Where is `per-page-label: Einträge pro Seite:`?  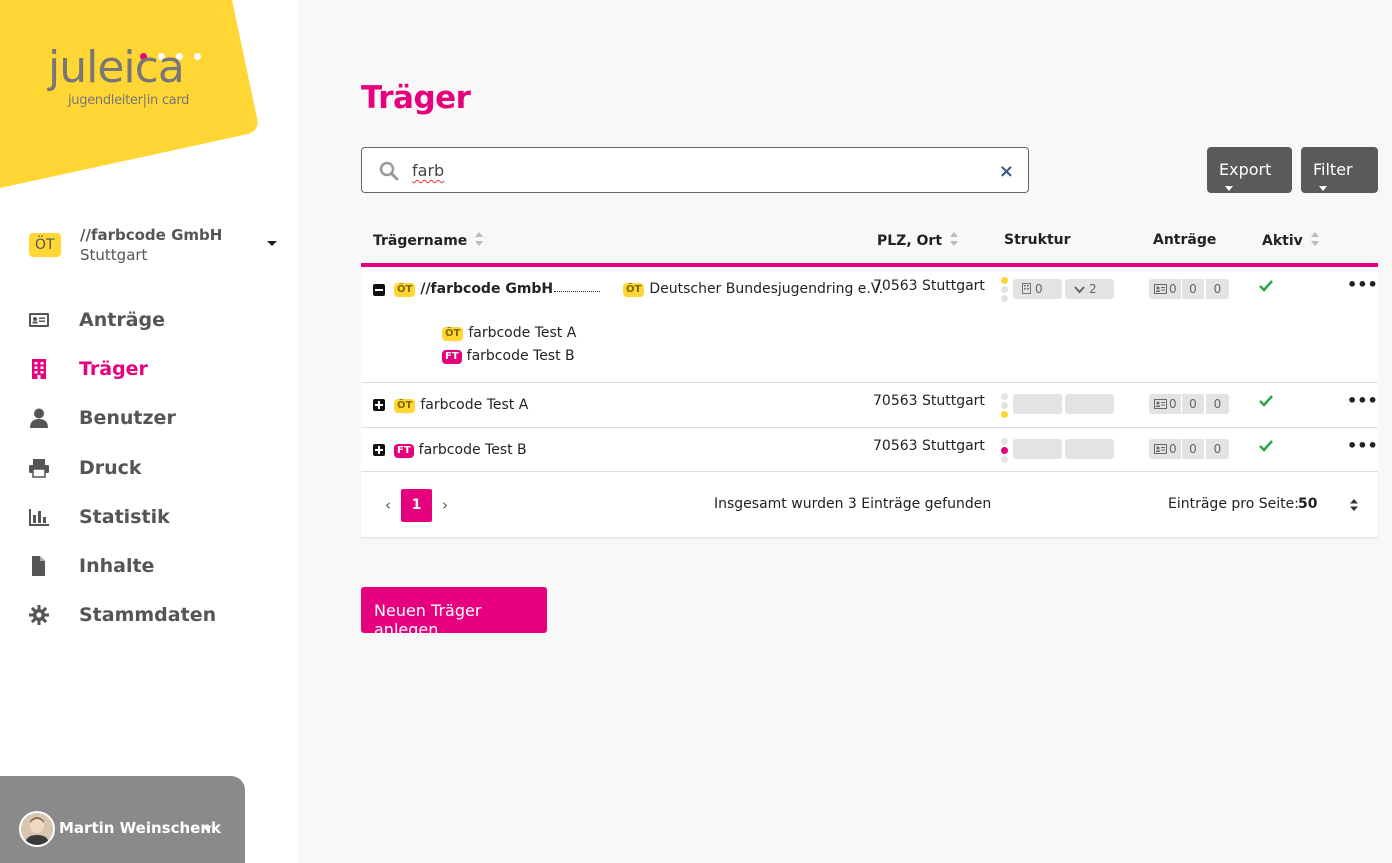
per-page-label: Einträge pro Seite: is located at coordinates (1233, 504).